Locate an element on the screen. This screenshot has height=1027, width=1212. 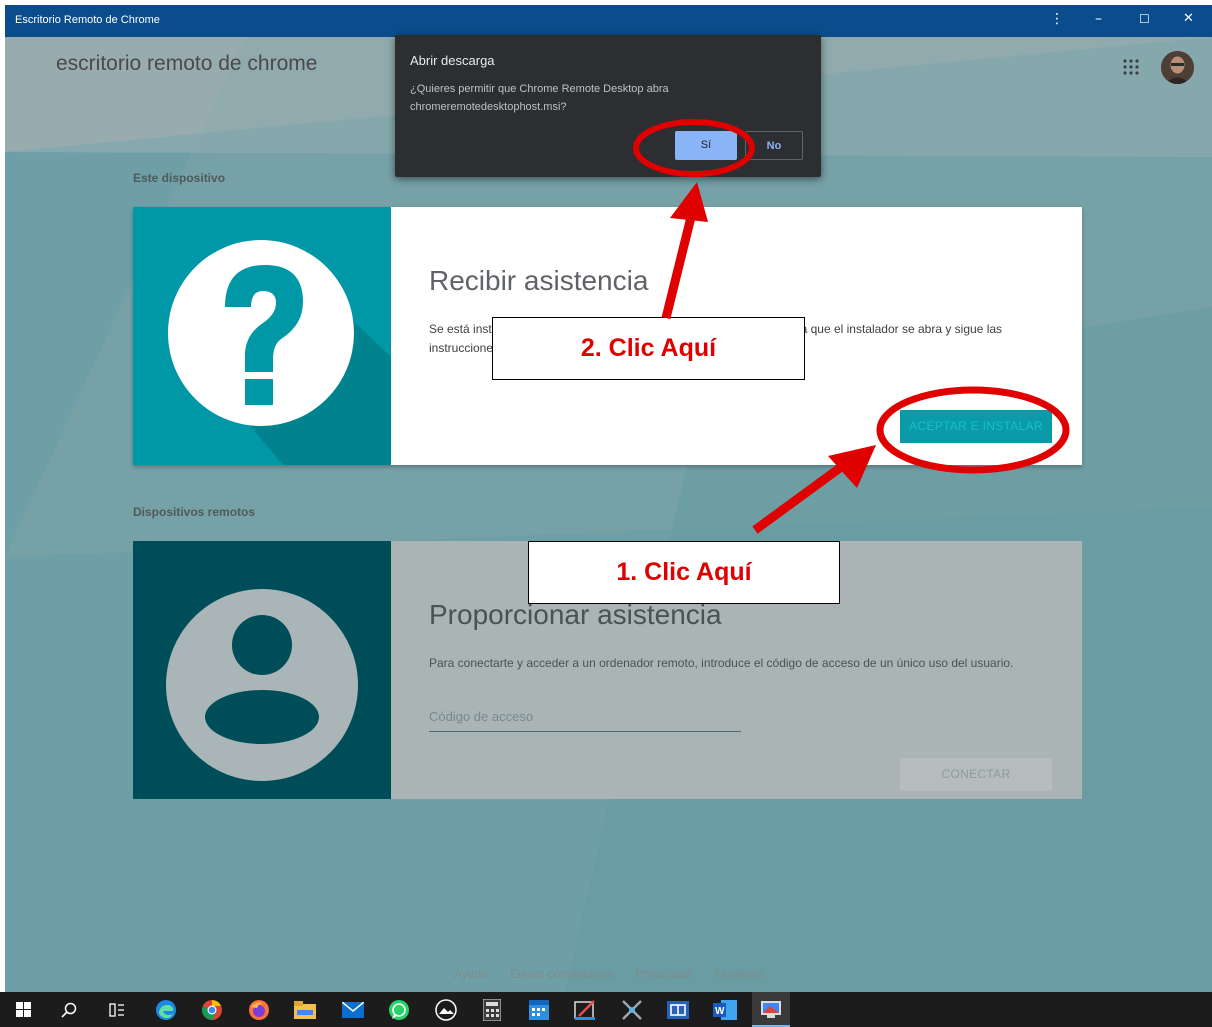
user-avatar is located at coordinates (1177, 67).